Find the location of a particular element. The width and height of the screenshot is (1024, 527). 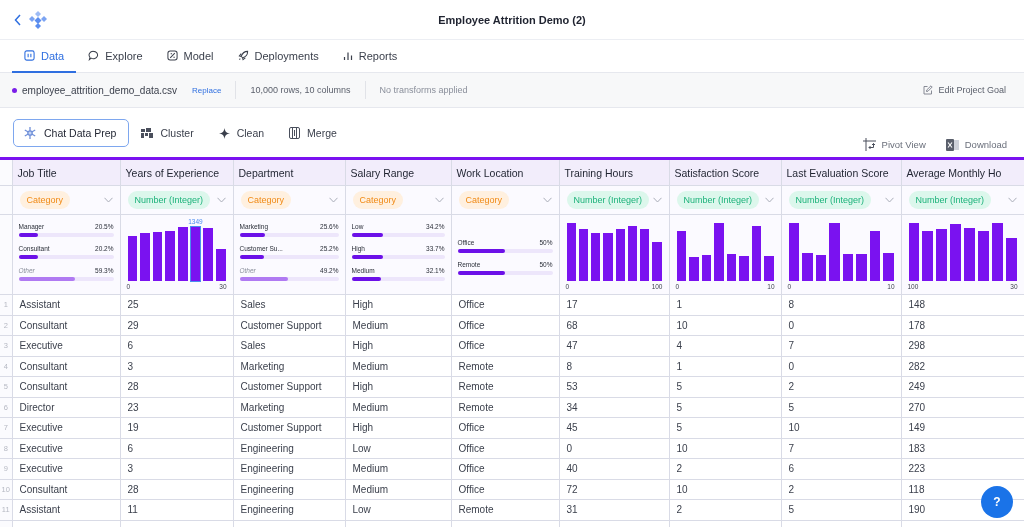

table-cell: 4 is located at coordinates (725, 345).